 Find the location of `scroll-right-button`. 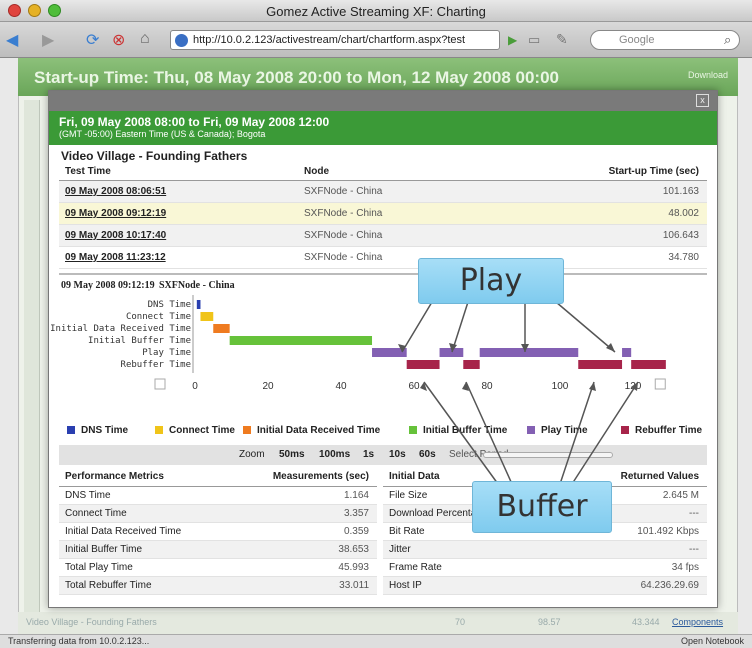

scroll-right-button is located at coordinates (660, 384).